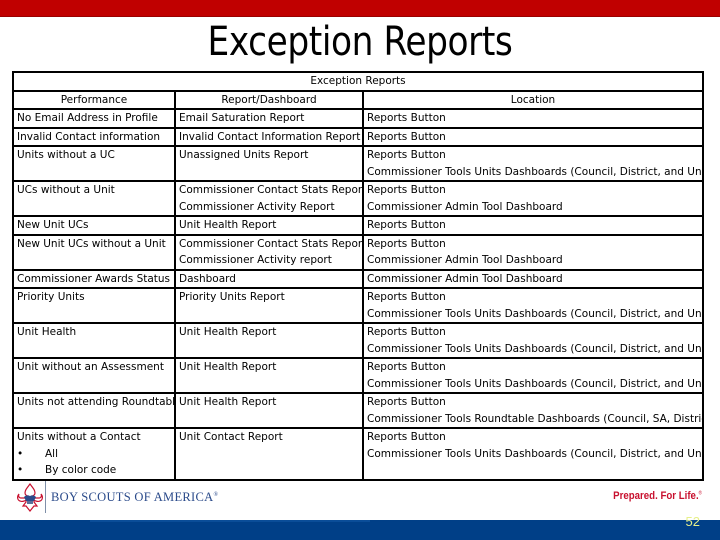  I want to click on performance-cell: Invalid Contact information, so click(94, 136).